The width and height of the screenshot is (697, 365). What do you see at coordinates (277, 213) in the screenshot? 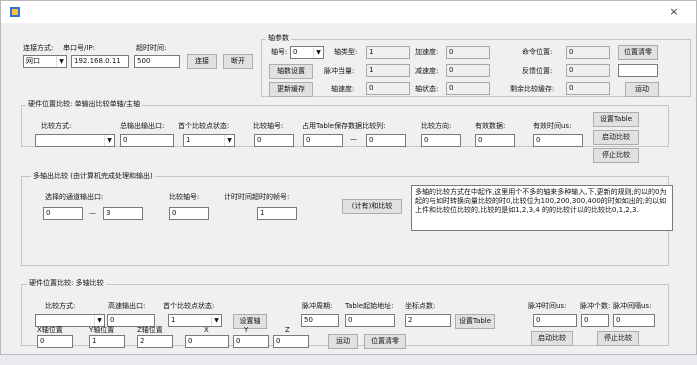
I see `pulse-timeout-input: 1` at bounding box center [277, 213].